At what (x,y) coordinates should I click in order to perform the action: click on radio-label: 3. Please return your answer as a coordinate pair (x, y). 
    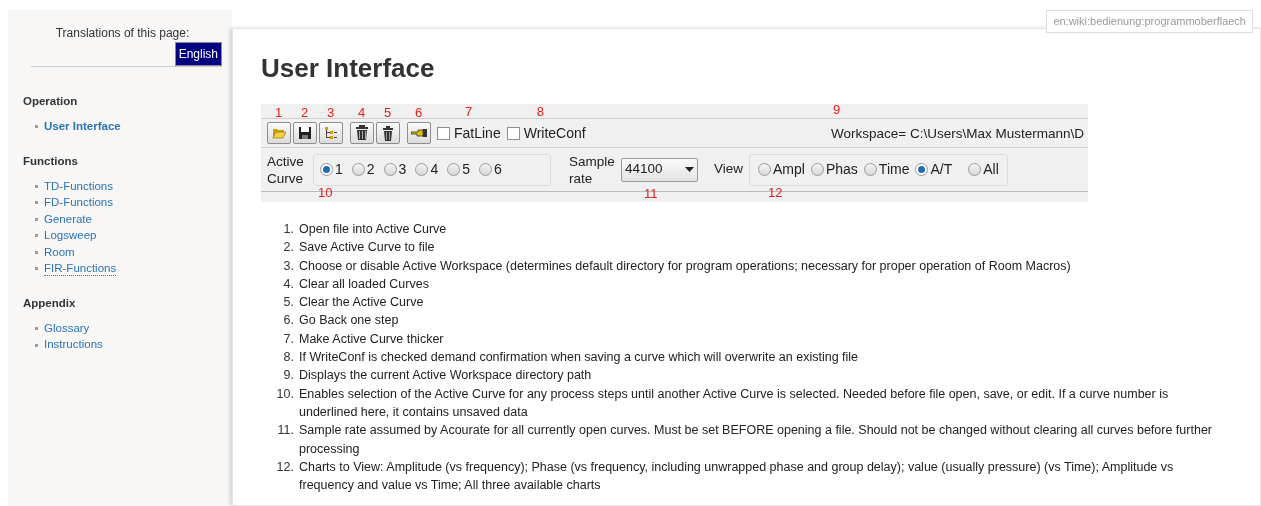
    Looking at the image, I should click on (402, 169).